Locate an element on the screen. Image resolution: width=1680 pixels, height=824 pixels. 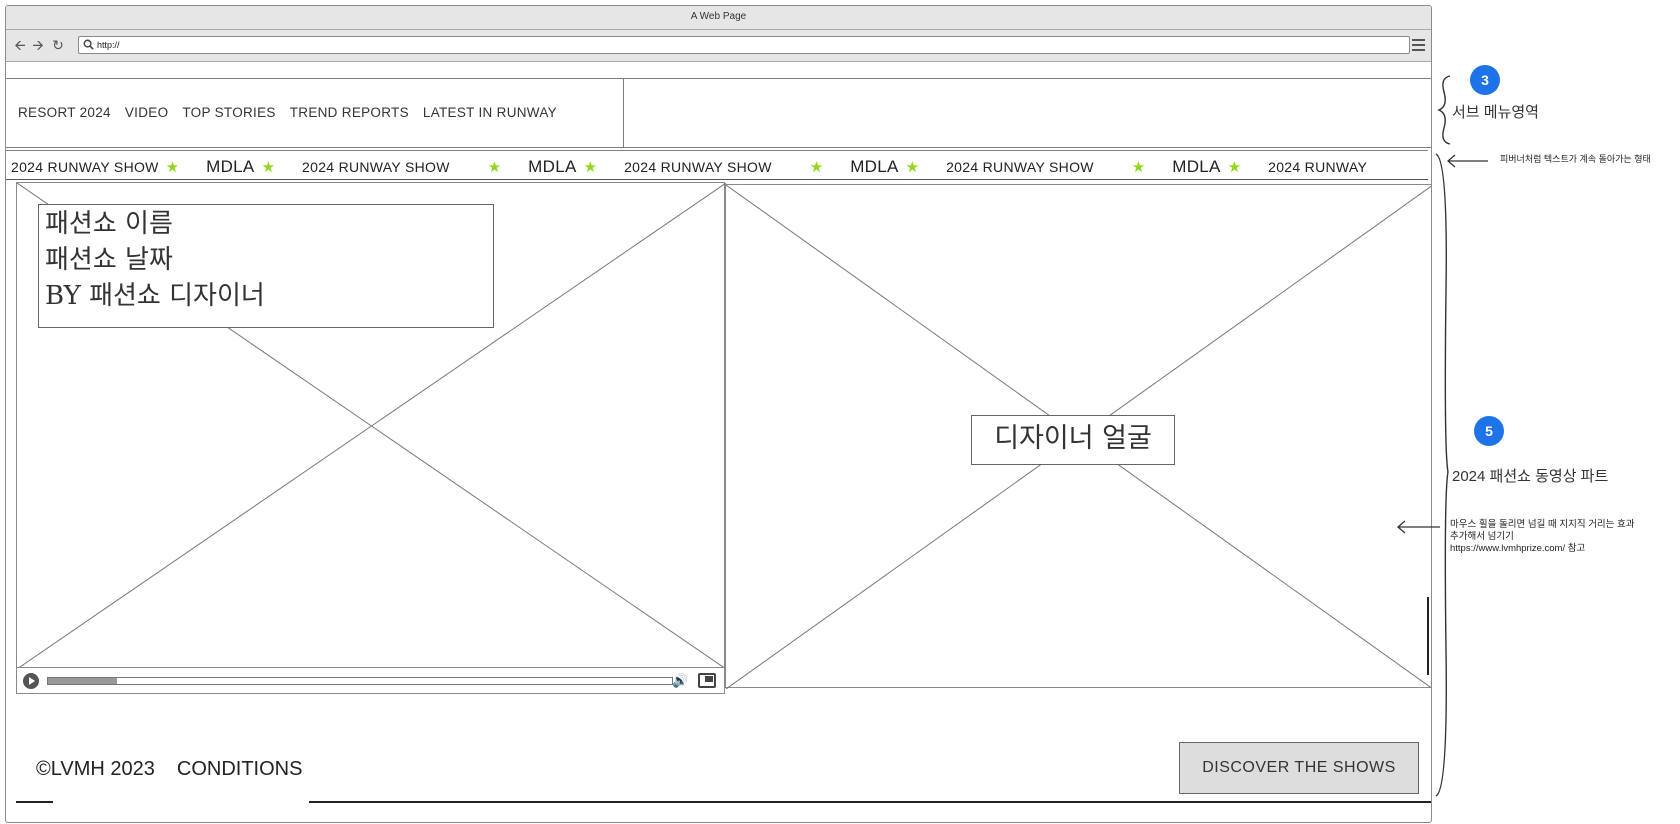
nav-item-latest-in-runway: LATEST IN RUNWAY is located at coordinates (490, 112).